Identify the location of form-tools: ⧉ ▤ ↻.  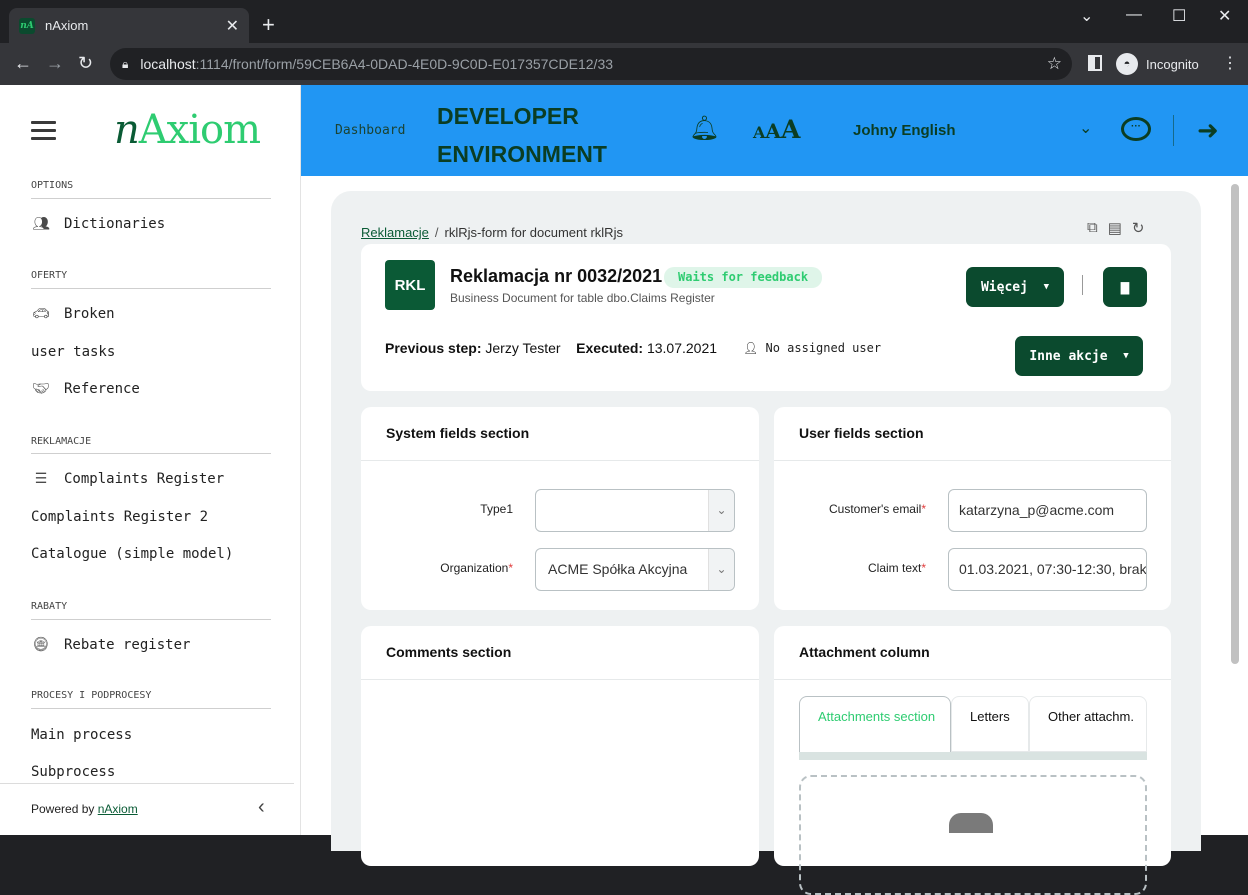
(1115, 228).